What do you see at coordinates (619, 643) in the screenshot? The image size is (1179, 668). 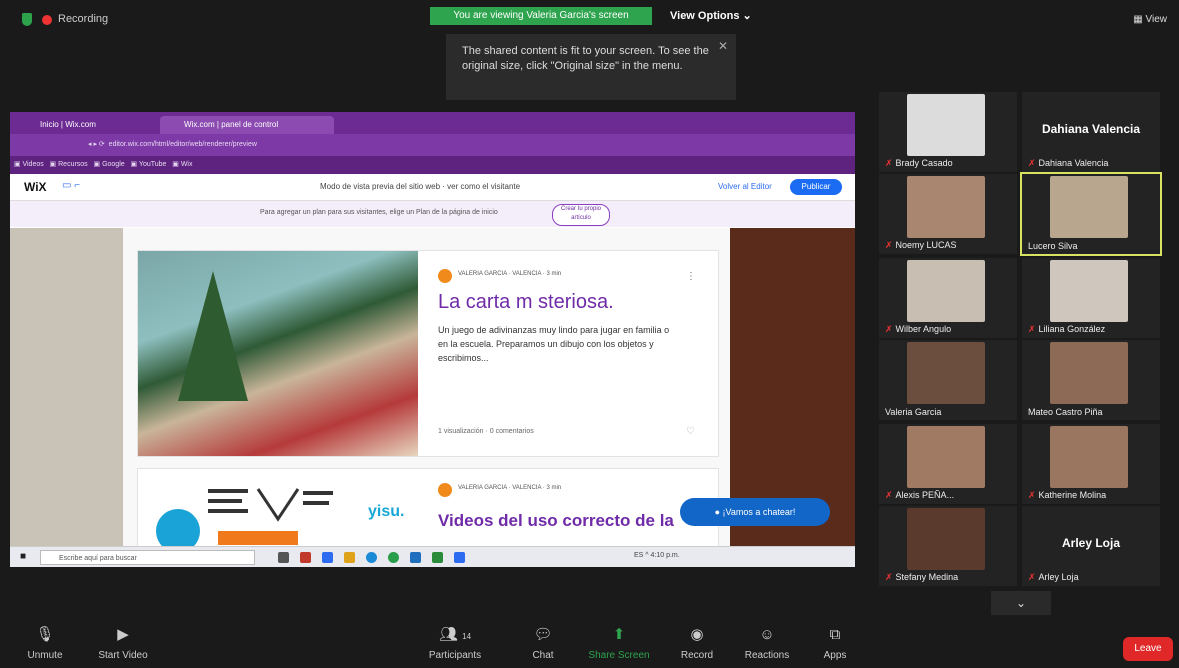 I see `share-screen-button: ⬆ Share Screen` at bounding box center [619, 643].